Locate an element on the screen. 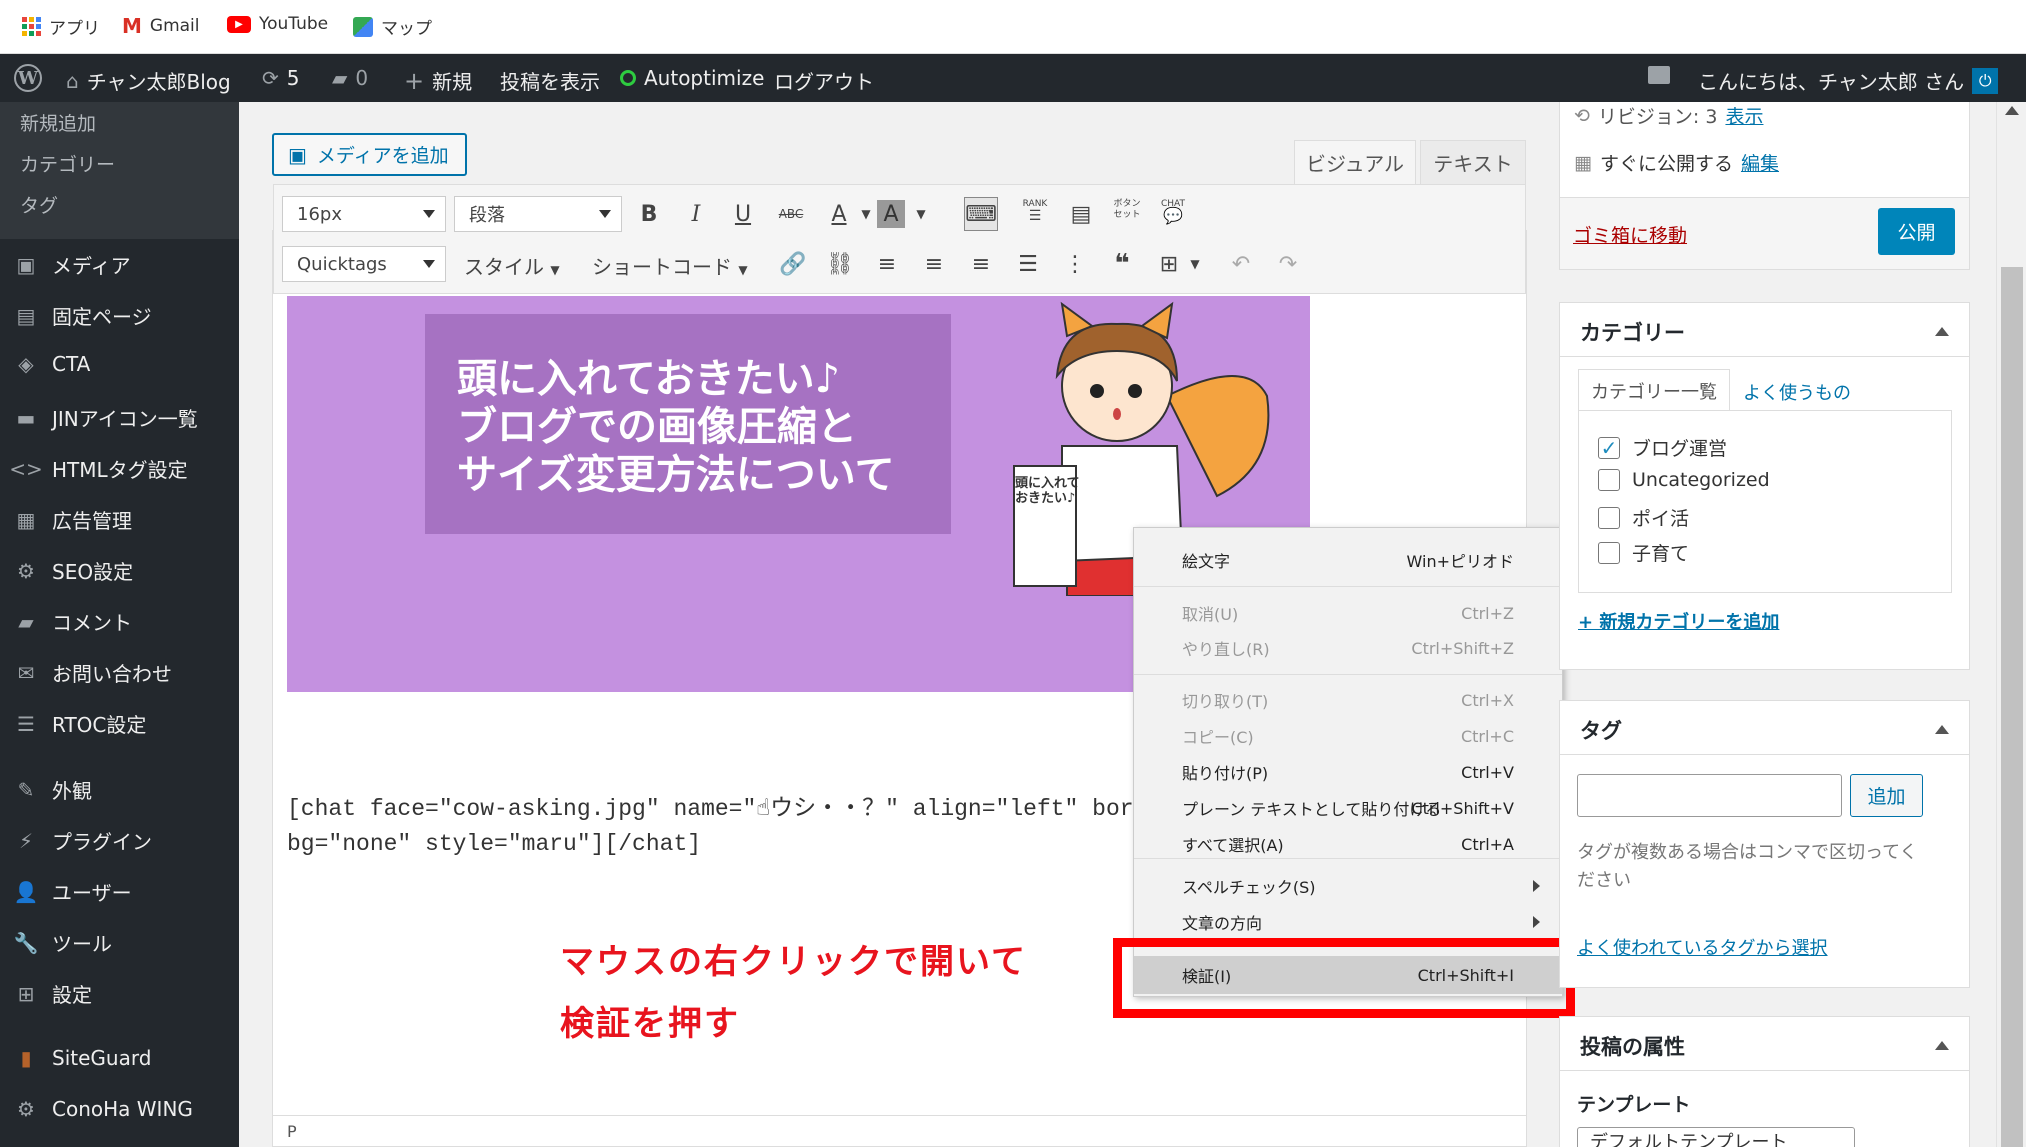  menu-siteguard: ▮ SiteGuard is located at coordinates (82, 1058).